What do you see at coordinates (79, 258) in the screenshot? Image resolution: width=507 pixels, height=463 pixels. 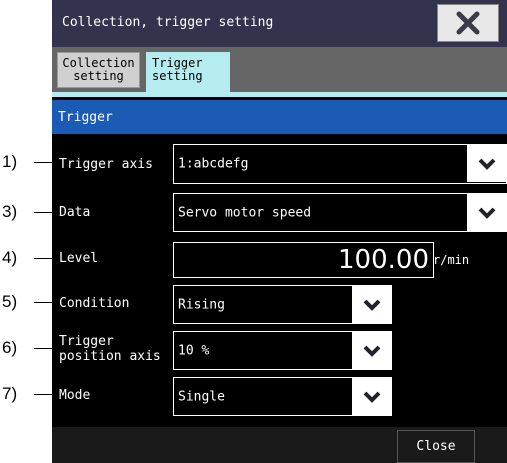 I see `level-label: Level` at bounding box center [79, 258].